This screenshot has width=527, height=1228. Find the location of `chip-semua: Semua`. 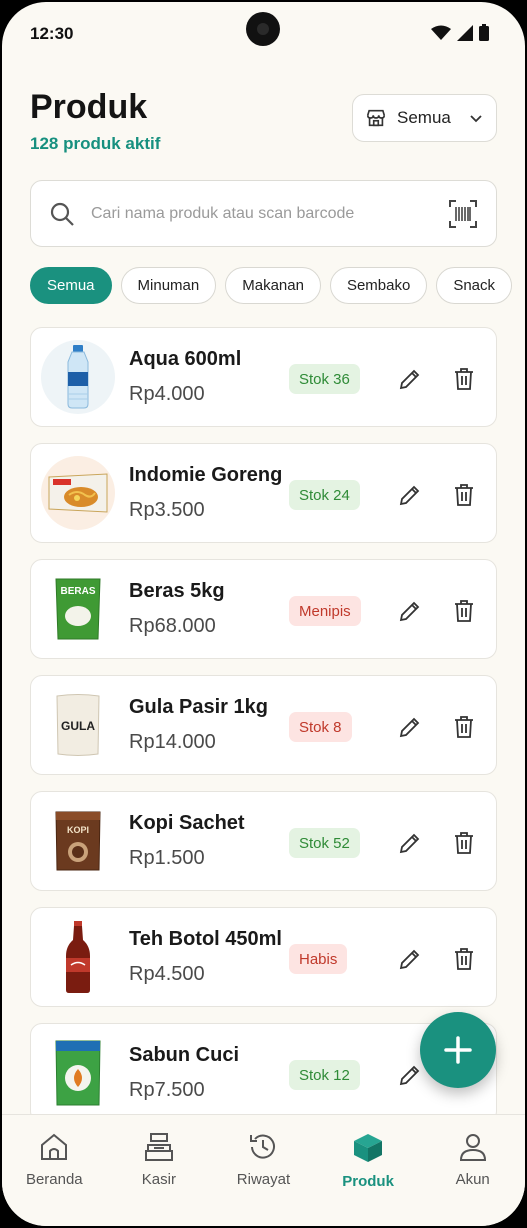

chip-semua: Semua is located at coordinates (71, 285).